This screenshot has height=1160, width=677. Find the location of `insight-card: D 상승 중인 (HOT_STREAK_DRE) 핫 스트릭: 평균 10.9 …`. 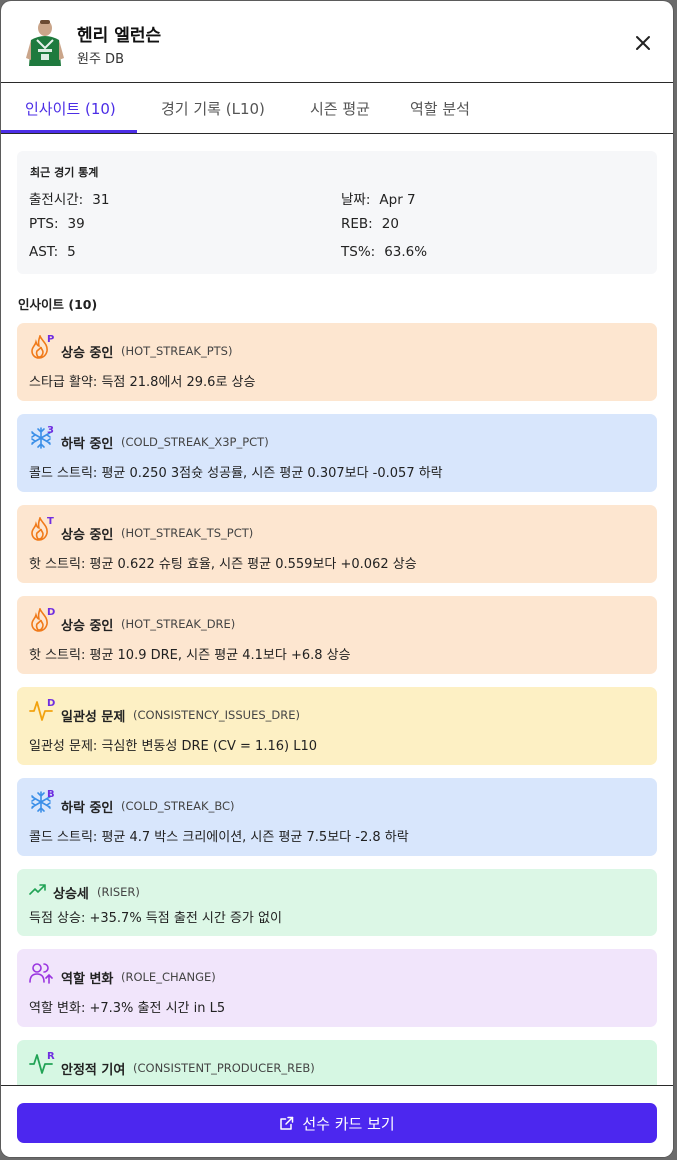

insight-card: D 상승 중인 (HOT_STREAK_DRE) 핫 스트릭: 평균 10.9 … is located at coordinates (337, 635).